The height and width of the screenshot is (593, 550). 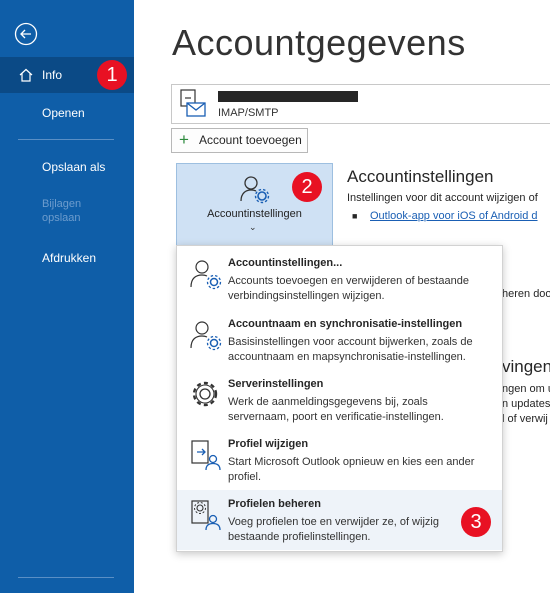 I want to click on sidebar-item-afdrukken: Afdrukken, so click(x=67, y=261).